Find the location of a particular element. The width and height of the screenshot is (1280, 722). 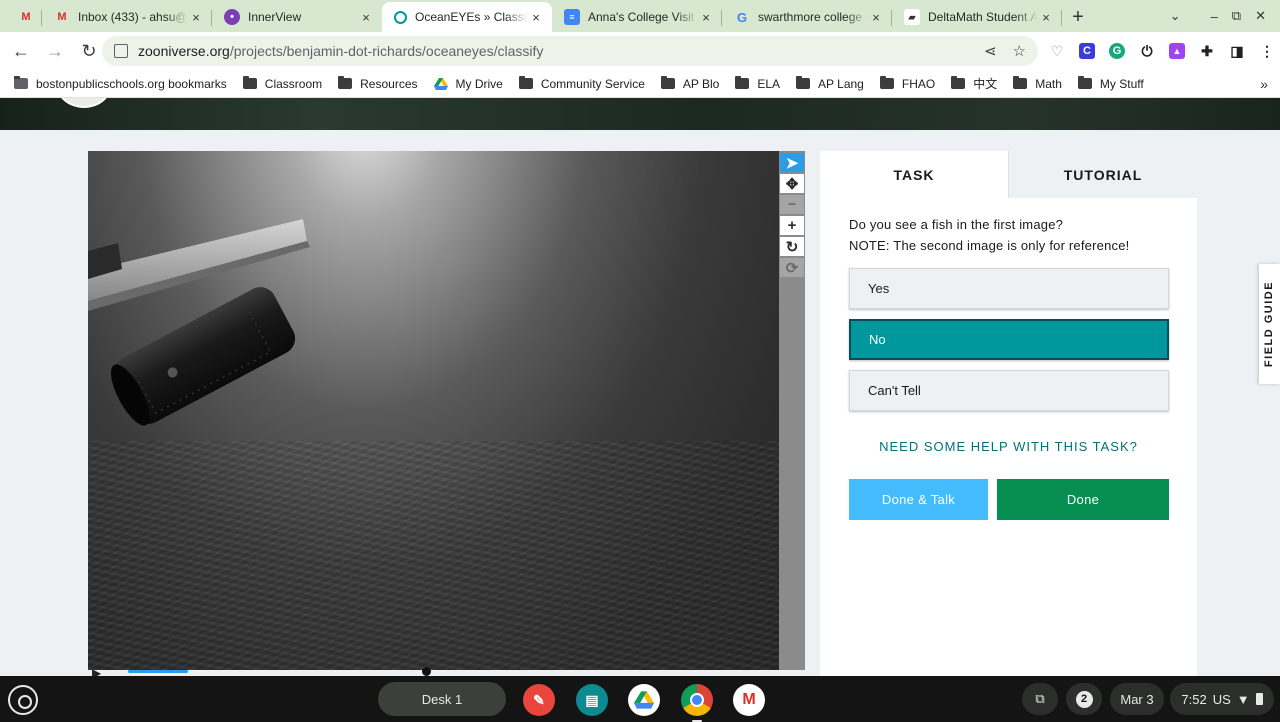

status-tray: 7:52 US ▼ is located at coordinates (1222, 699).